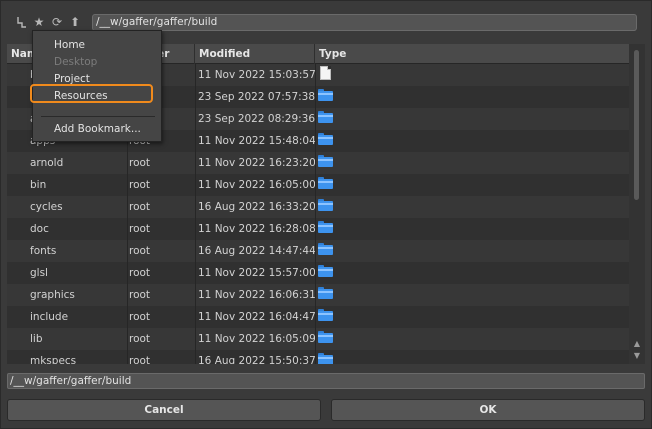 The image size is (652, 429). What do you see at coordinates (637, 355) in the screenshot?
I see `scroll-down-arrow-icon: ▼` at bounding box center [637, 355].